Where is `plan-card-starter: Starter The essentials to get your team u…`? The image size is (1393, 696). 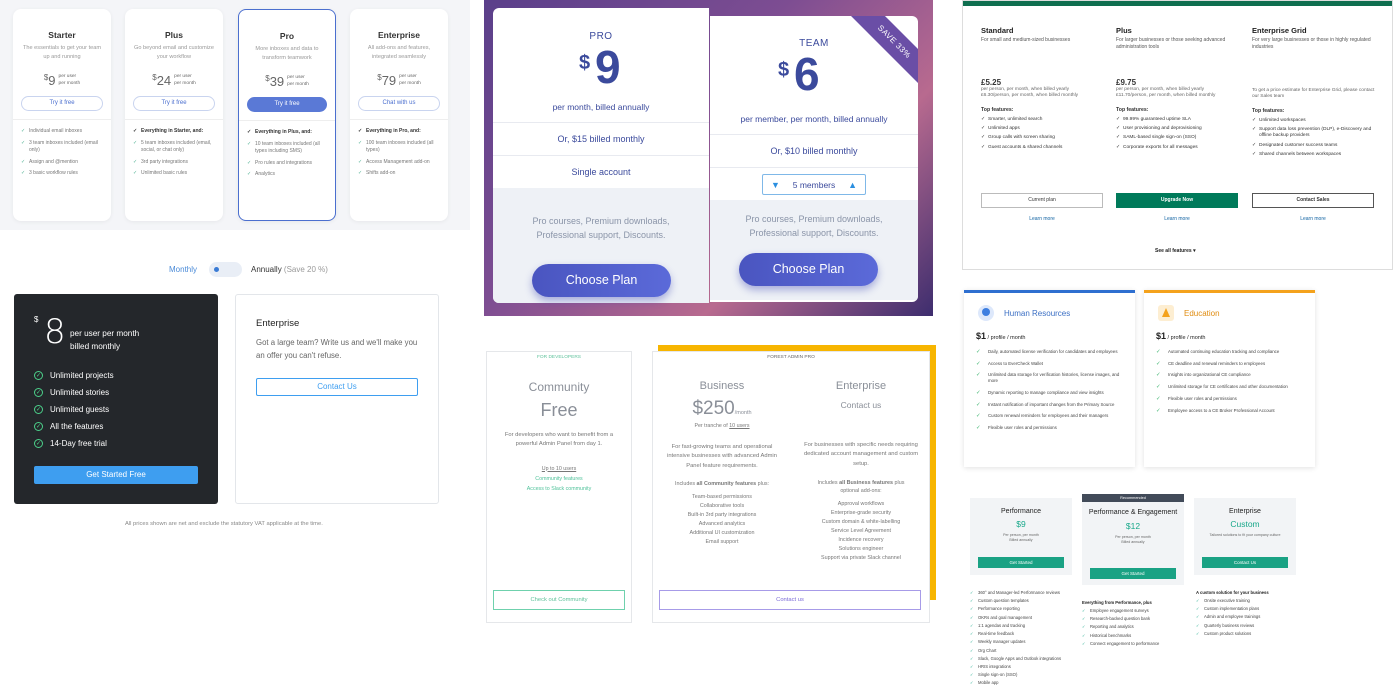
plan-card-starter: Starter The essentials to get your team u… is located at coordinates (62, 115).